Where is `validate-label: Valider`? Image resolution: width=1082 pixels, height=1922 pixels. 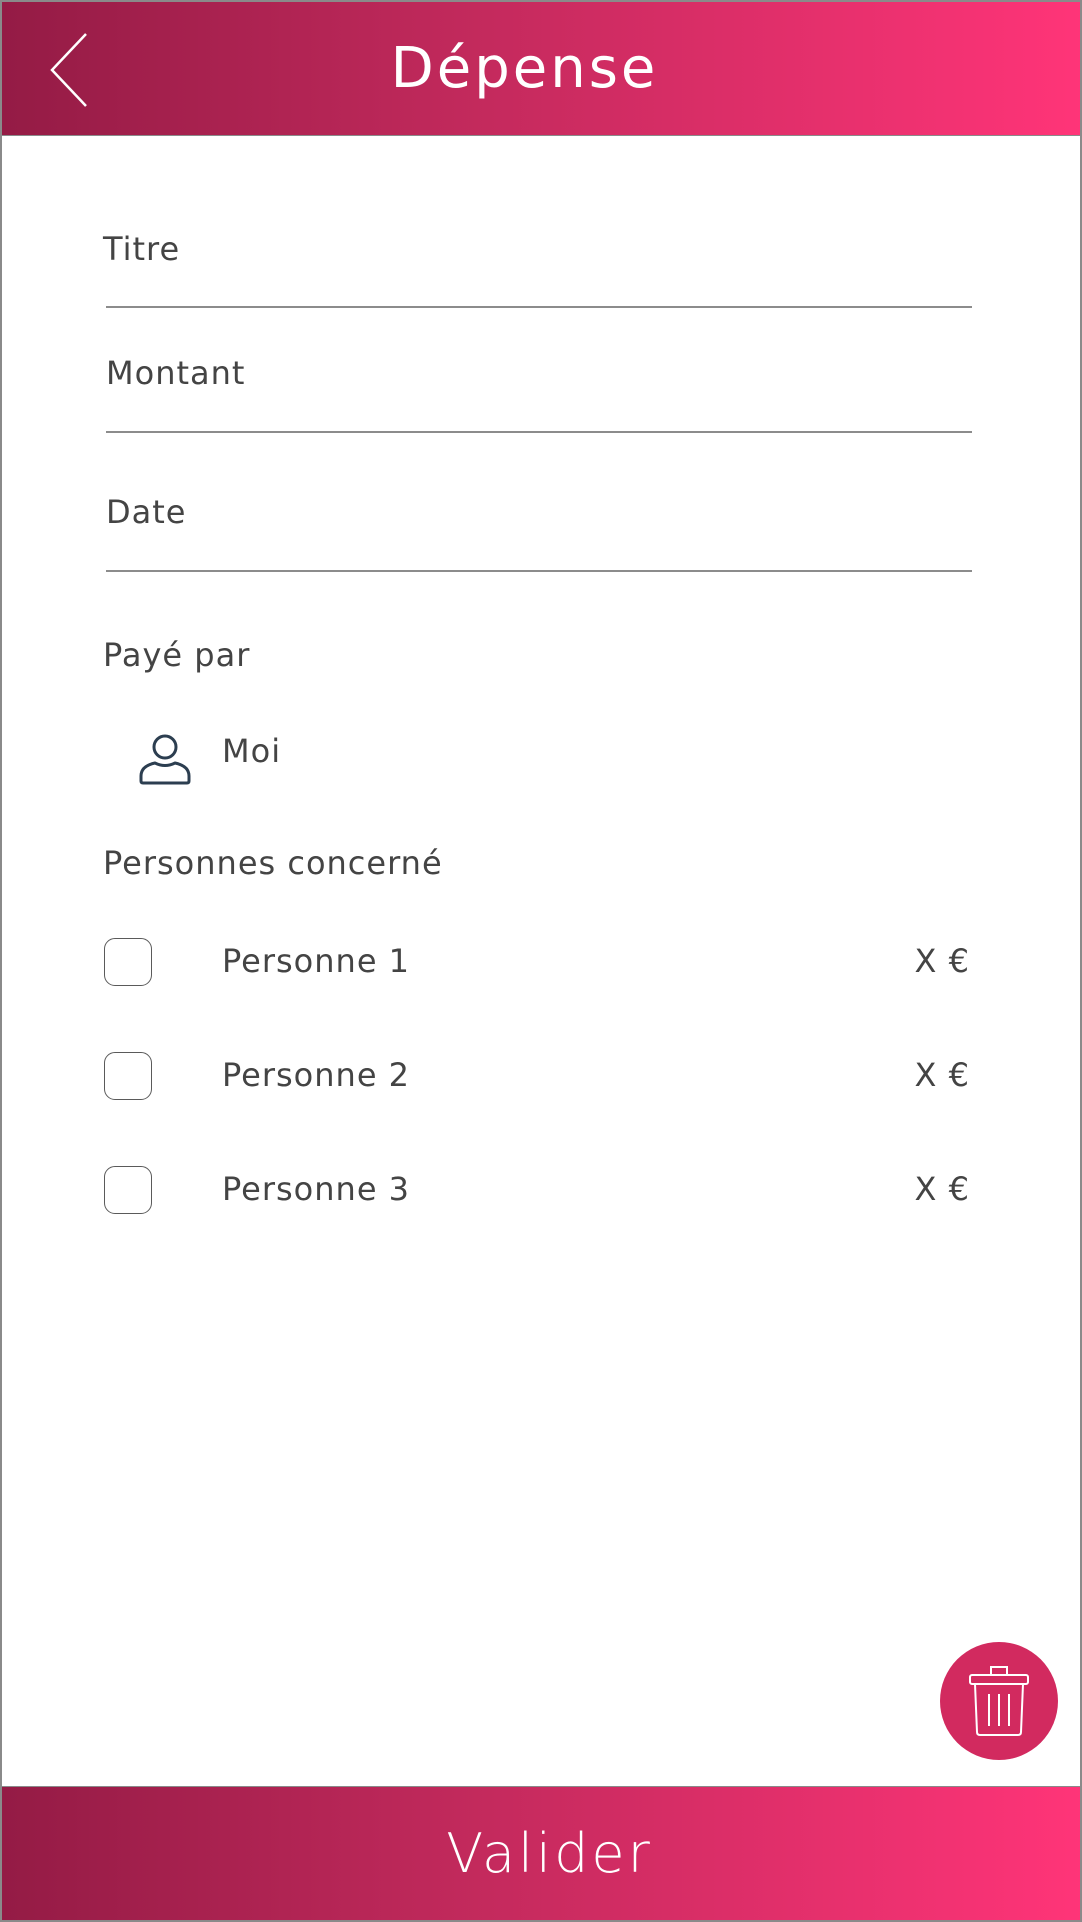
validate-label: Valider is located at coordinates (549, 1853).